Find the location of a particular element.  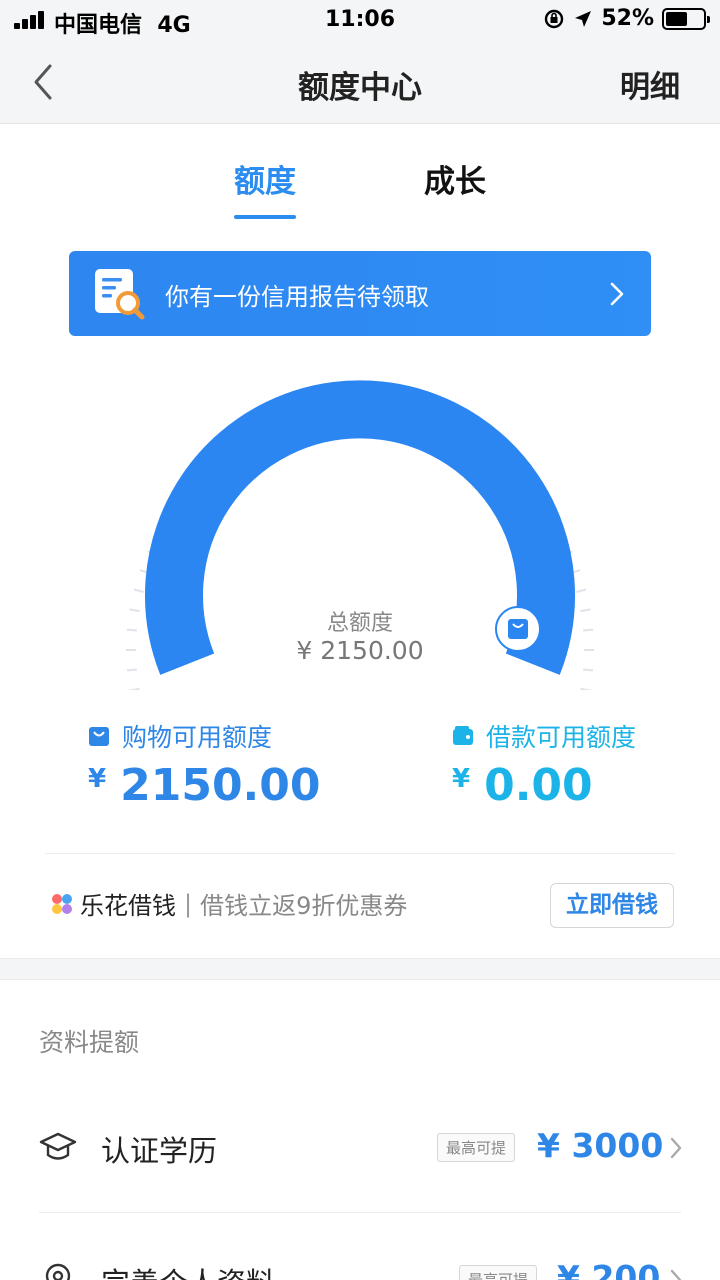

borrow-now-button: 立即借钱 is located at coordinates (612, 905).